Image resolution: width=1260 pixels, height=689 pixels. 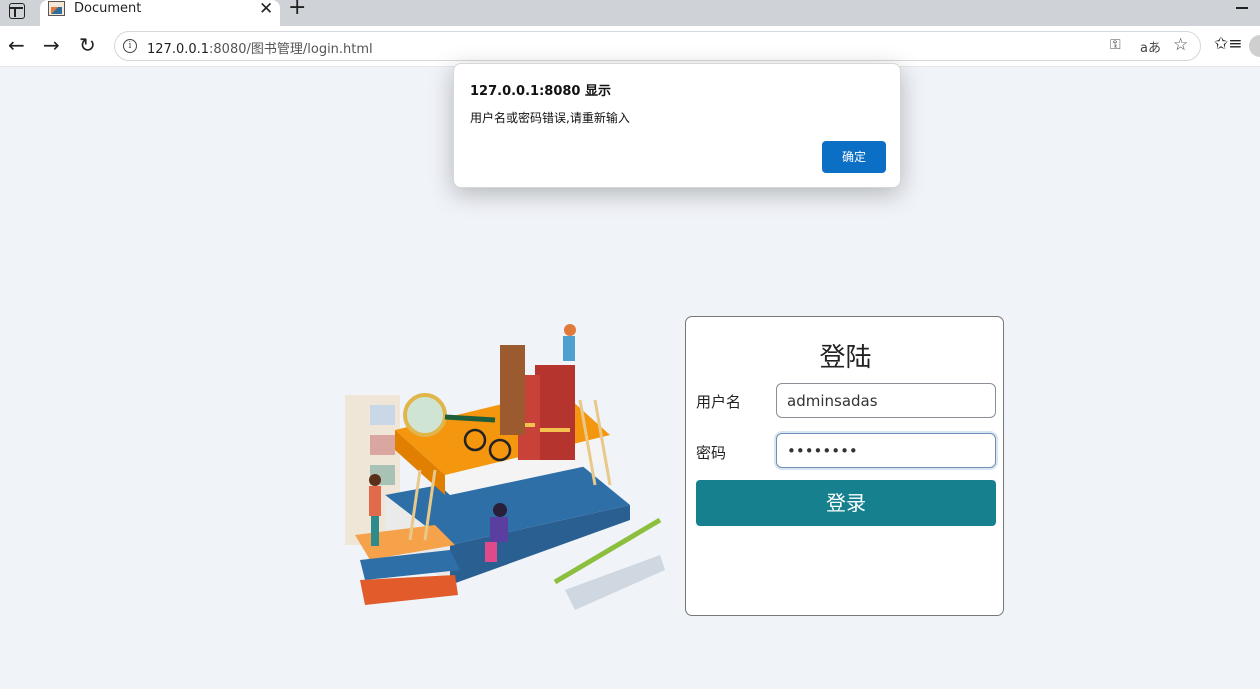 I want to click on profile-avatar, so click(x=1254, y=46).